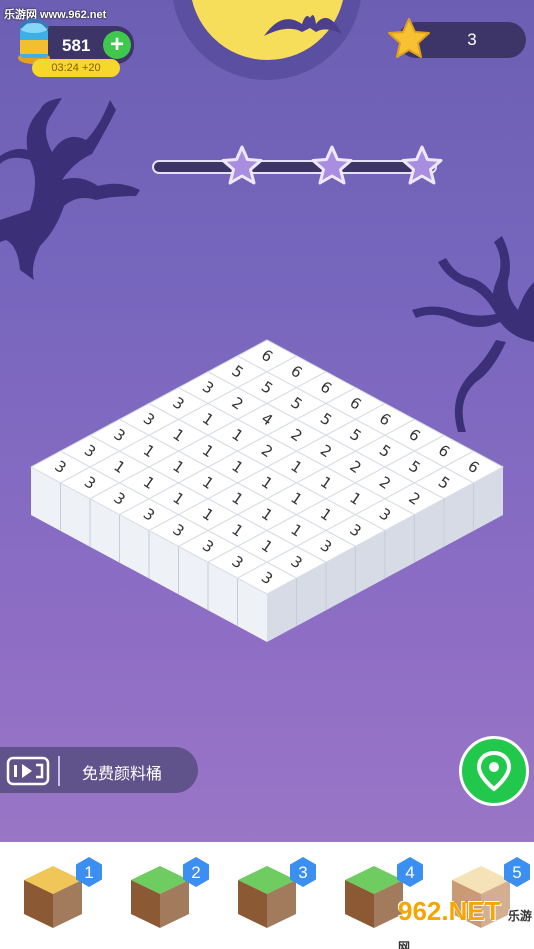 The image size is (534, 949). I want to click on item-number-badge: 2, so click(196, 872).